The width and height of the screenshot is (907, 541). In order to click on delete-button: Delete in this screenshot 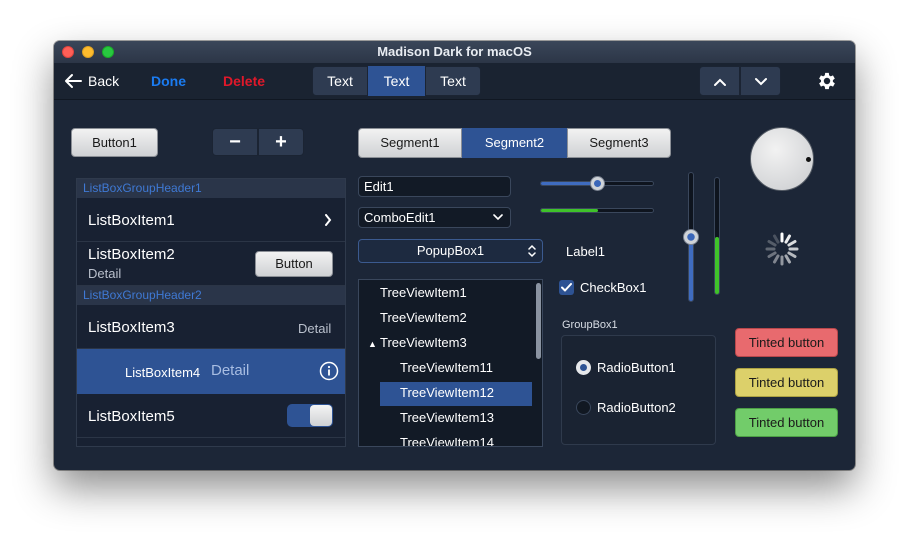, I will do `click(244, 81)`.